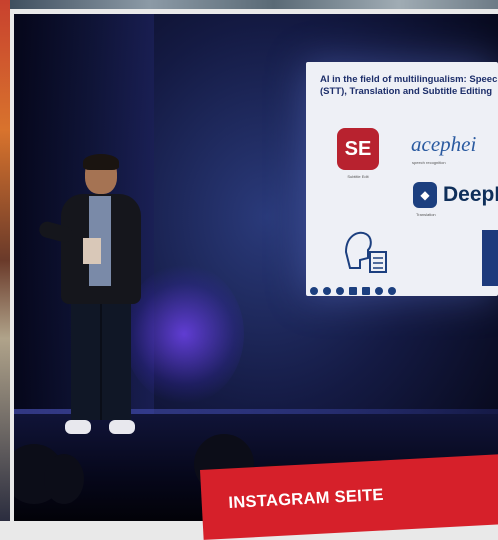 Image resolution: width=498 pixels, height=540 pixels. What do you see at coordinates (64, 479) in the screenshot?
I see `audience-head` at bounding box center [64, 479].